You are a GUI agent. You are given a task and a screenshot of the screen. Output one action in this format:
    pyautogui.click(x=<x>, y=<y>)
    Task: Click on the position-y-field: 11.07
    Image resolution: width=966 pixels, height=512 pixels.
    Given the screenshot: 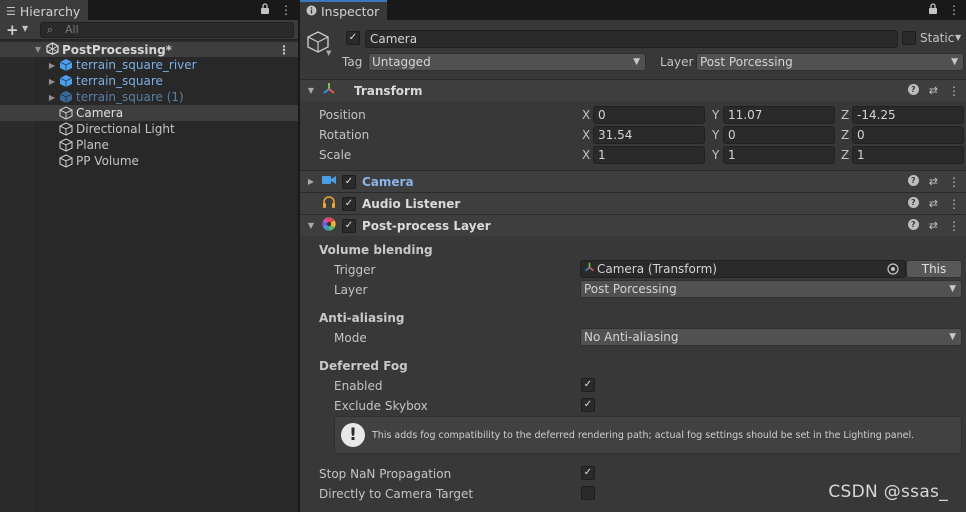 What is the action you would take?
    pyautogui.click(x=779, y=115)
    